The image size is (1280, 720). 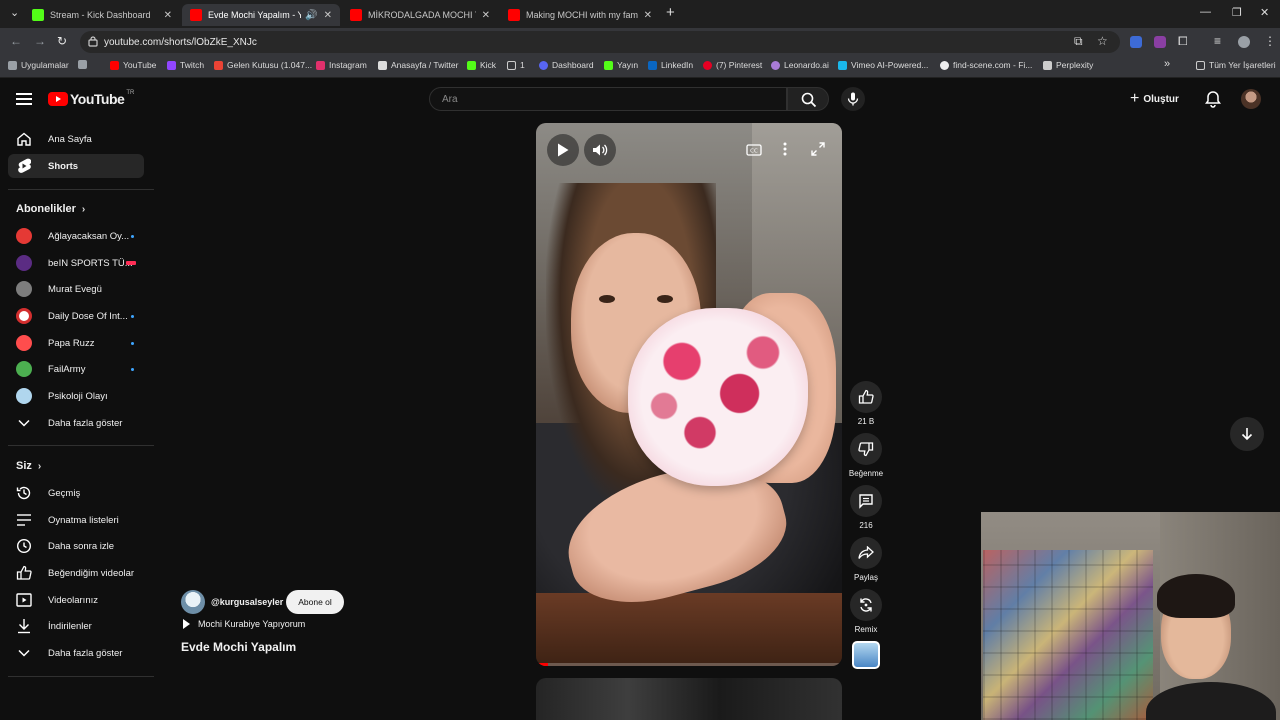 What do you see at coordinates (315, 602) in the screenshot?
I see `subscribe-button: Abone ol` at bounding box center [315, 602].